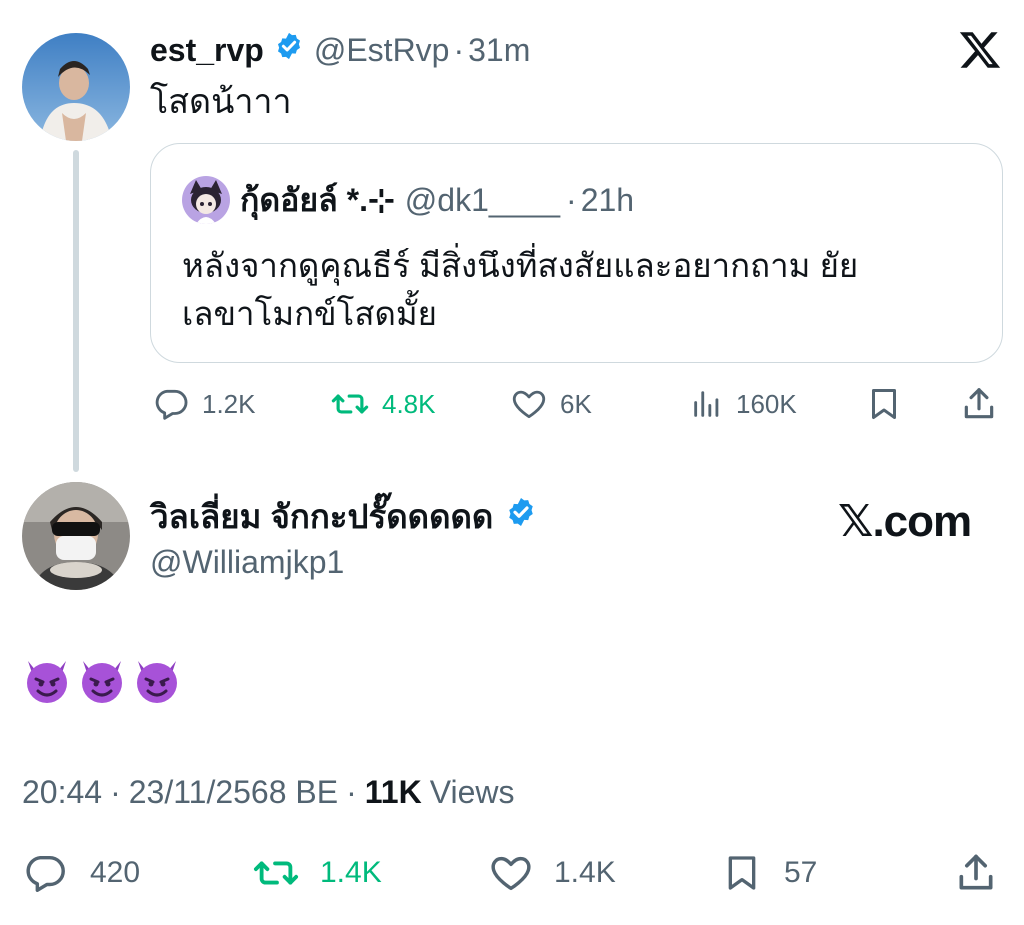 The image size is (1024, 925). What do you see at coordinates (351, 872) in the screenshot?
I see `tweet2-repost-count: 1.4K` at bounding box center [351, 872].